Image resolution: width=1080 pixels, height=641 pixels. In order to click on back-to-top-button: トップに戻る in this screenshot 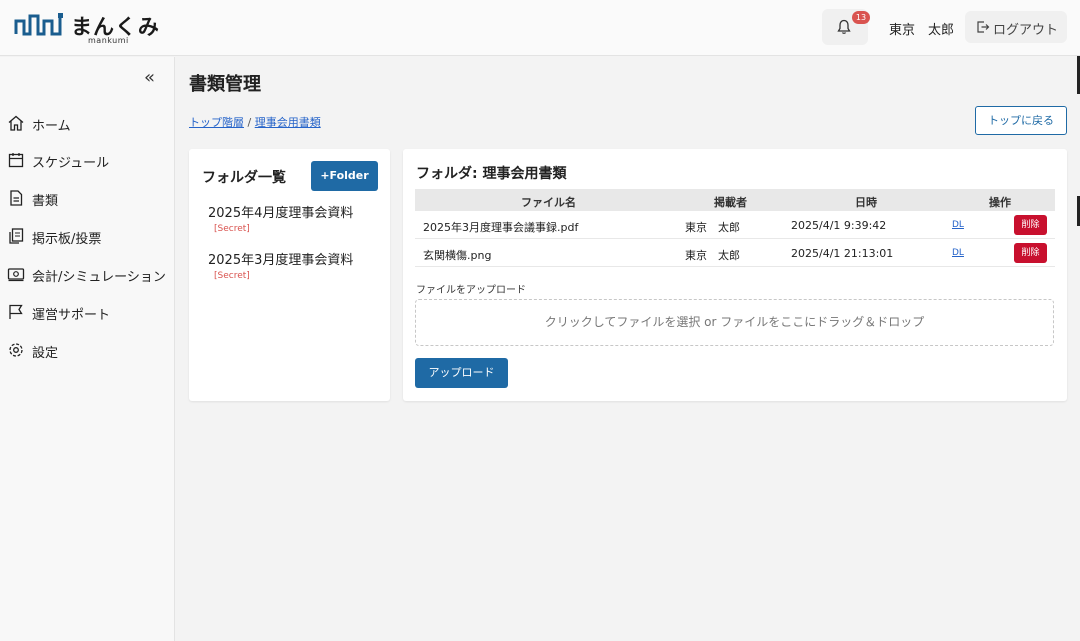, I will do `click(1021, 120)`.